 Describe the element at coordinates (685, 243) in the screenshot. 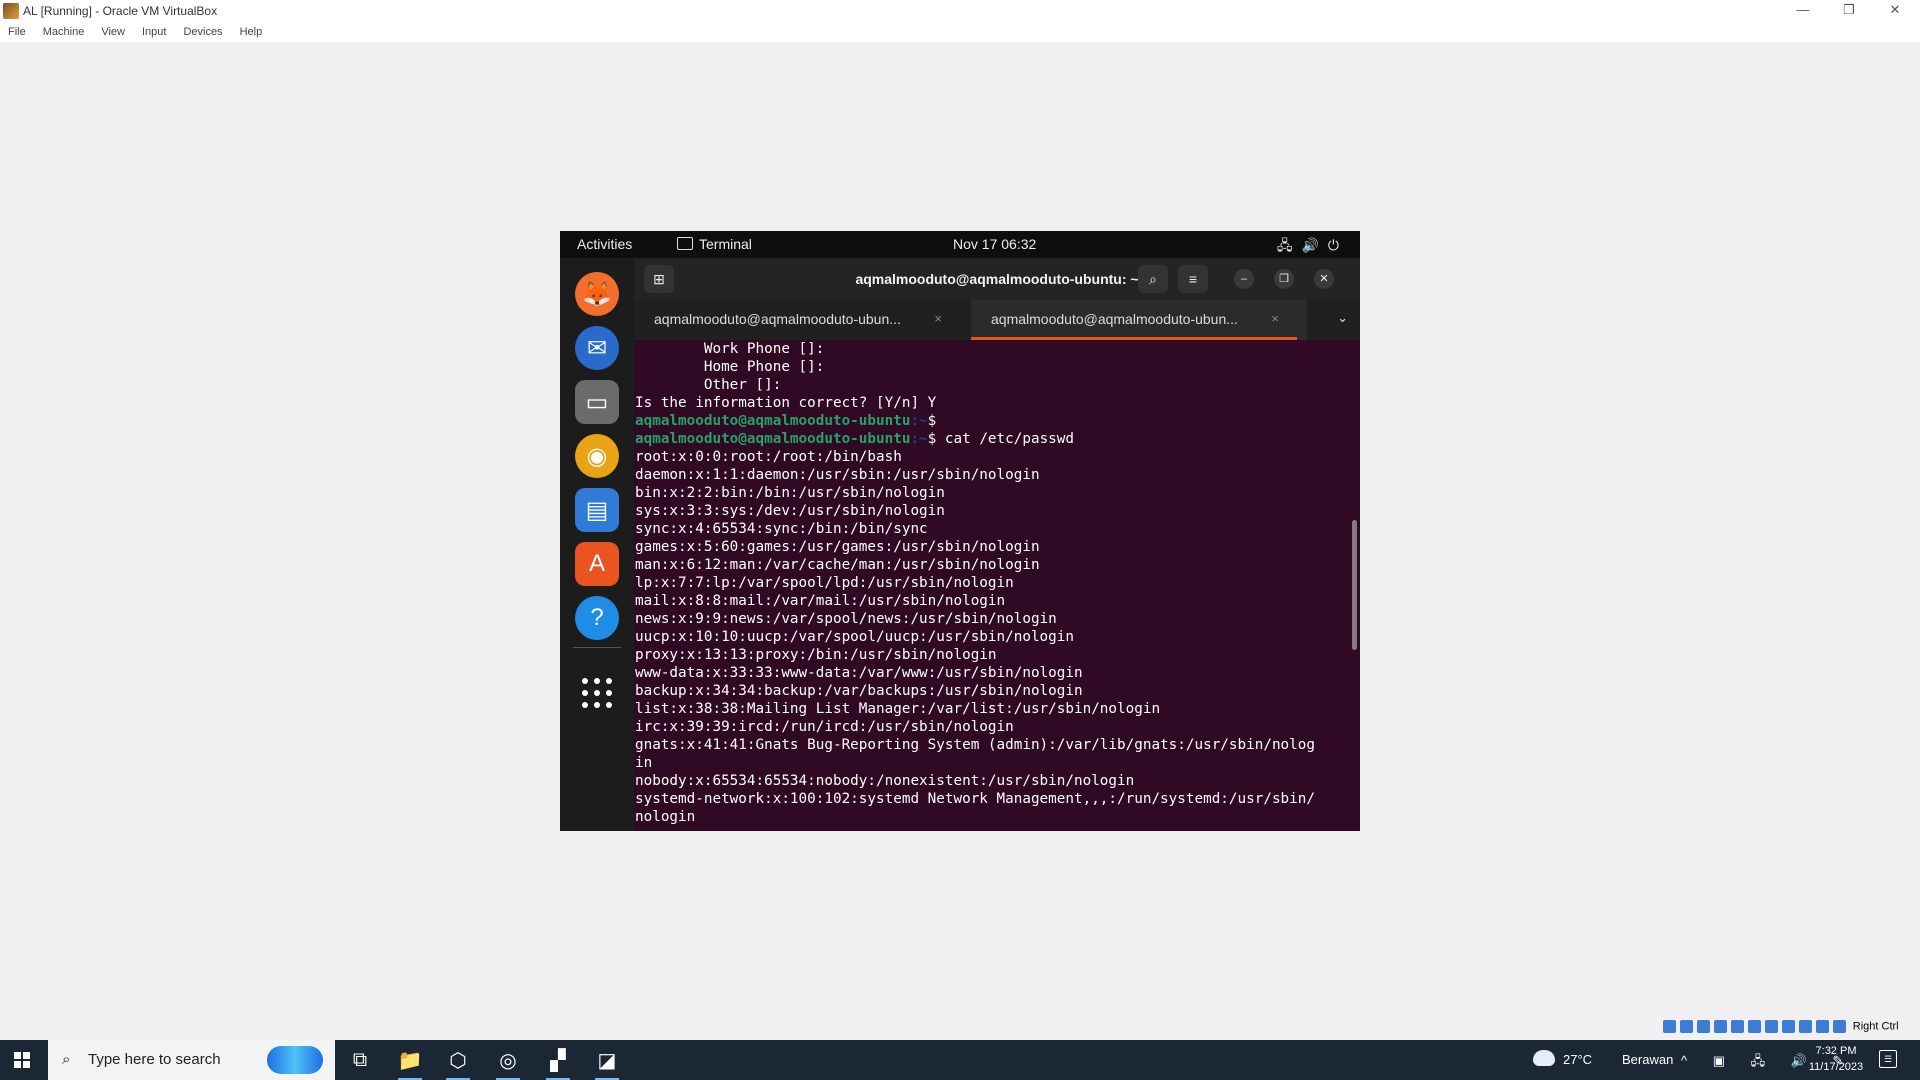

I see `terminal-icon` at that location.